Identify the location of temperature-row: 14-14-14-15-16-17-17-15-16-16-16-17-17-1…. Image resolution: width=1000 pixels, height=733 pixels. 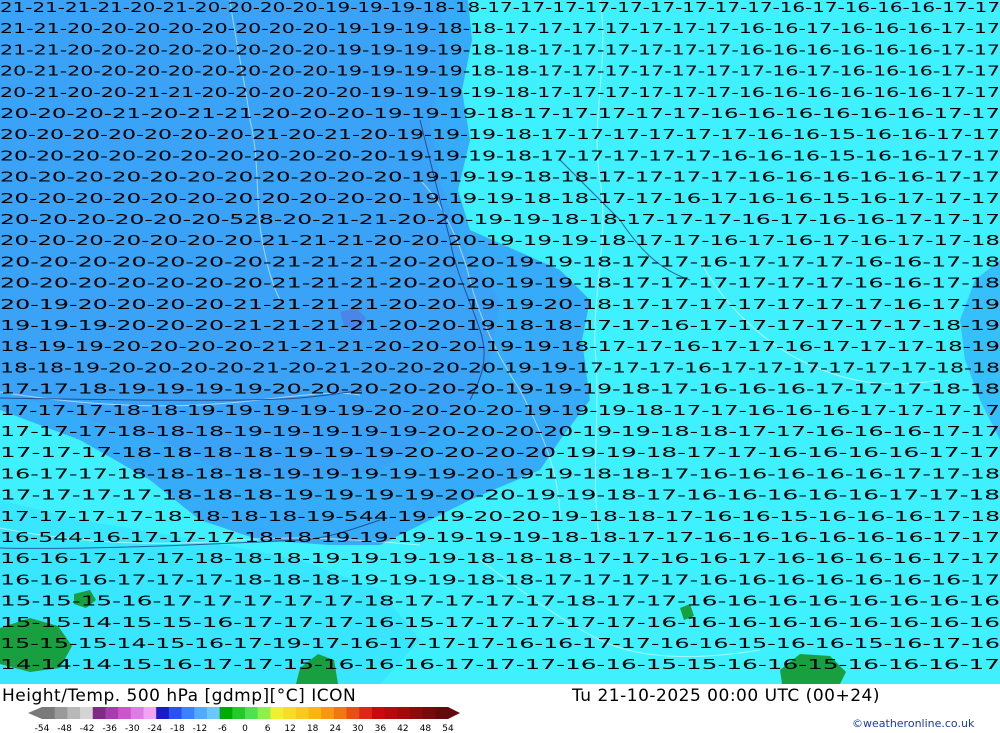
(500, 665).